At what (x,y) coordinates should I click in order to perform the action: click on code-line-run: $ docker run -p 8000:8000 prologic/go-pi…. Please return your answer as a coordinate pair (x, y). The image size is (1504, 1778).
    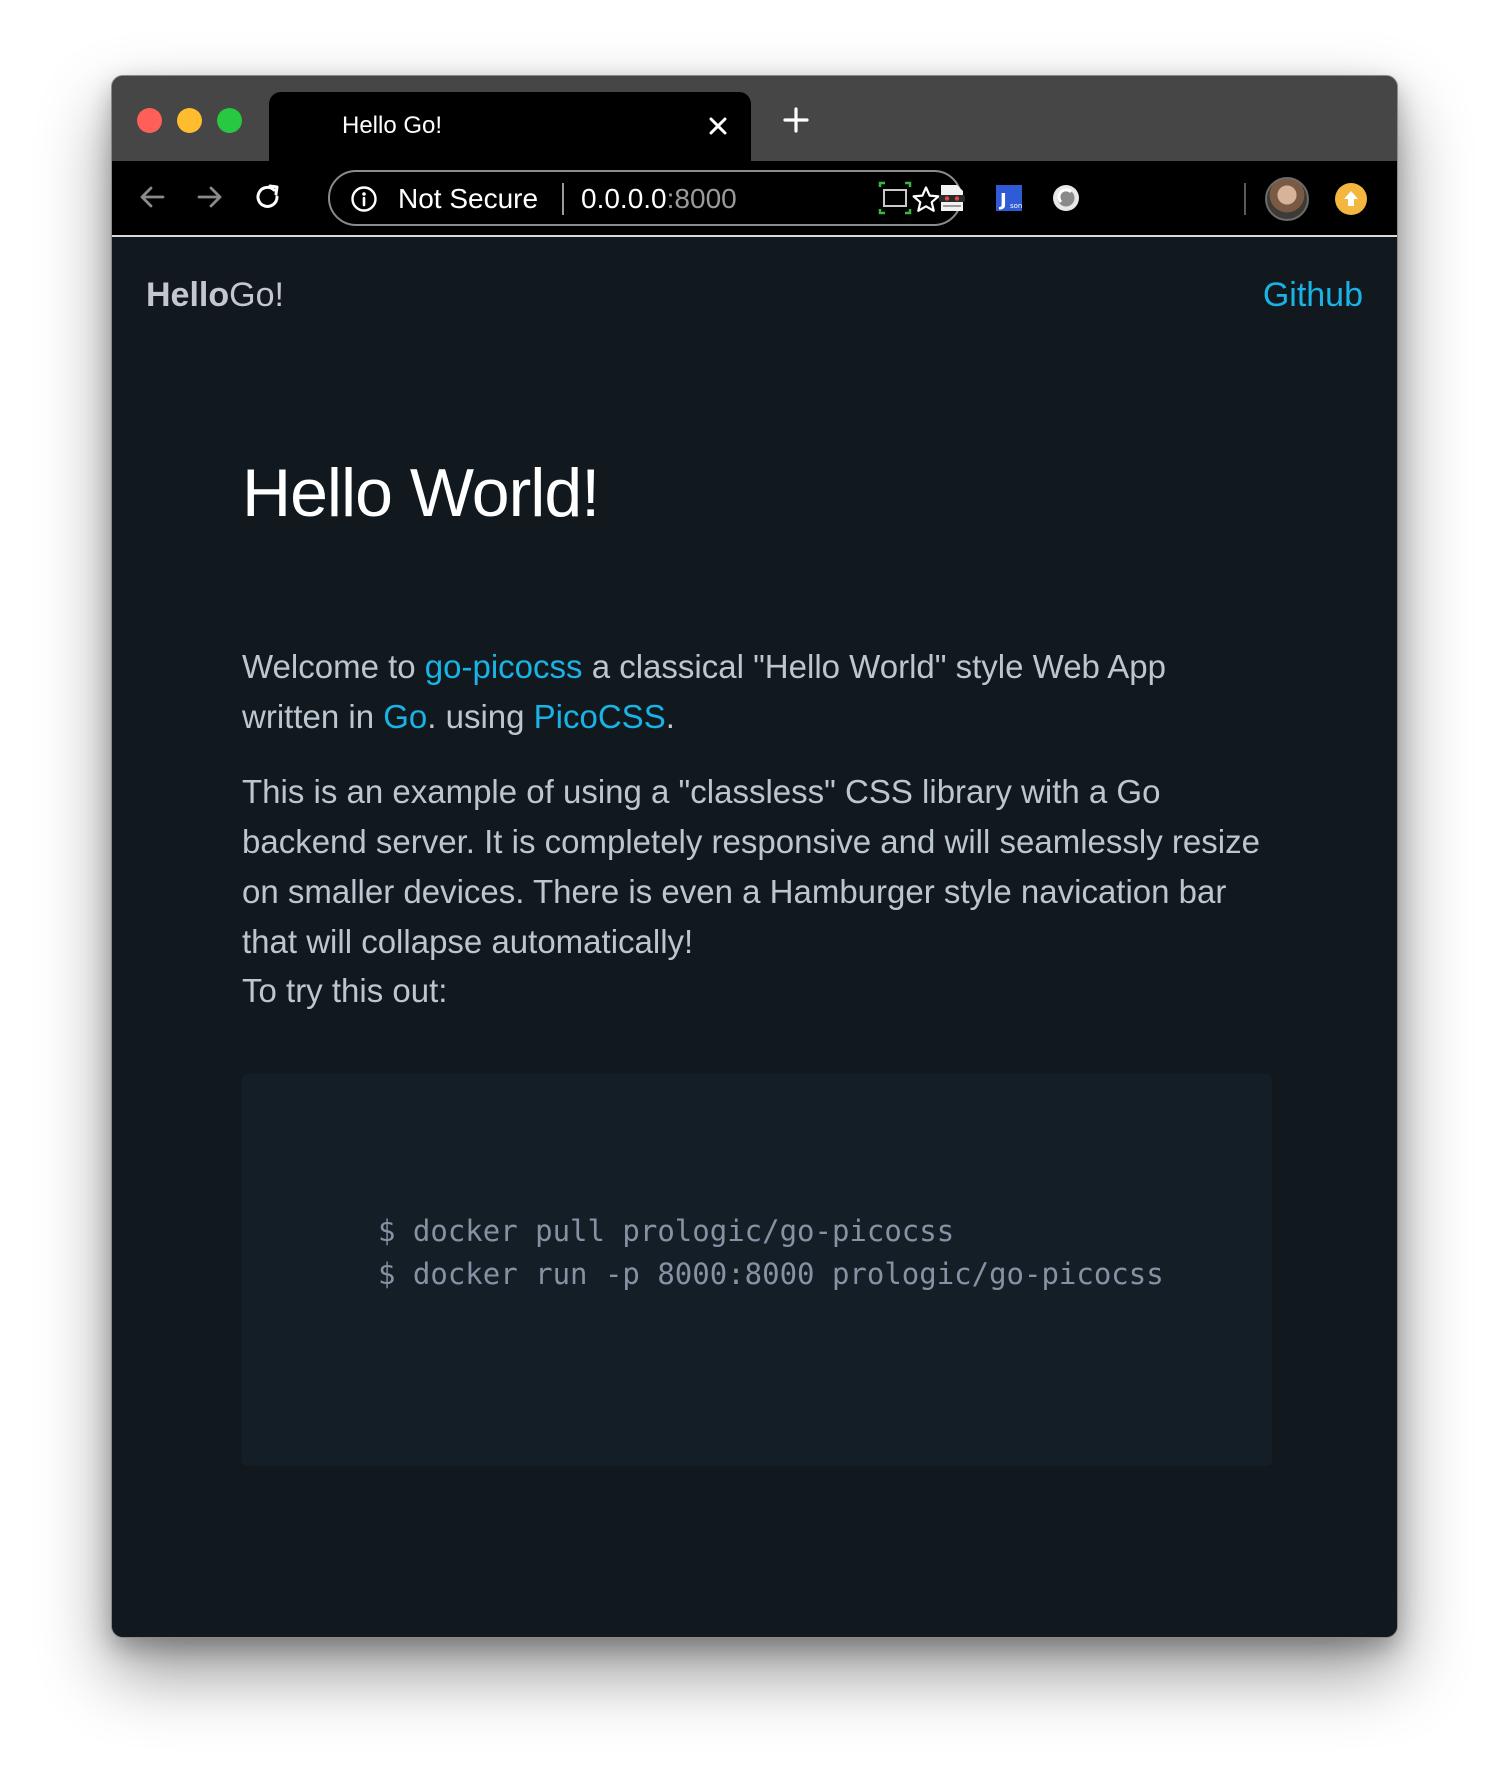
    Looking at the image, I should click on (771, 1274).